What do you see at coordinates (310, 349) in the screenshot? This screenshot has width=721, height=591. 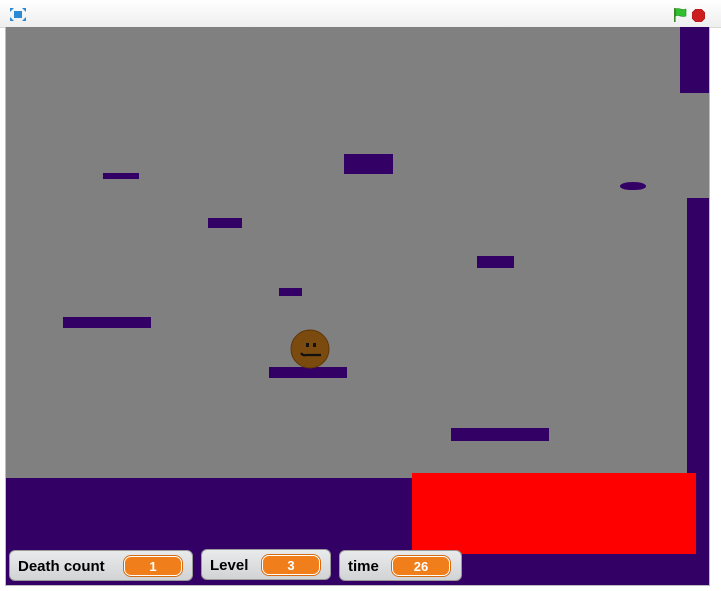 I see `player-character` at bounding box center [310, 349].